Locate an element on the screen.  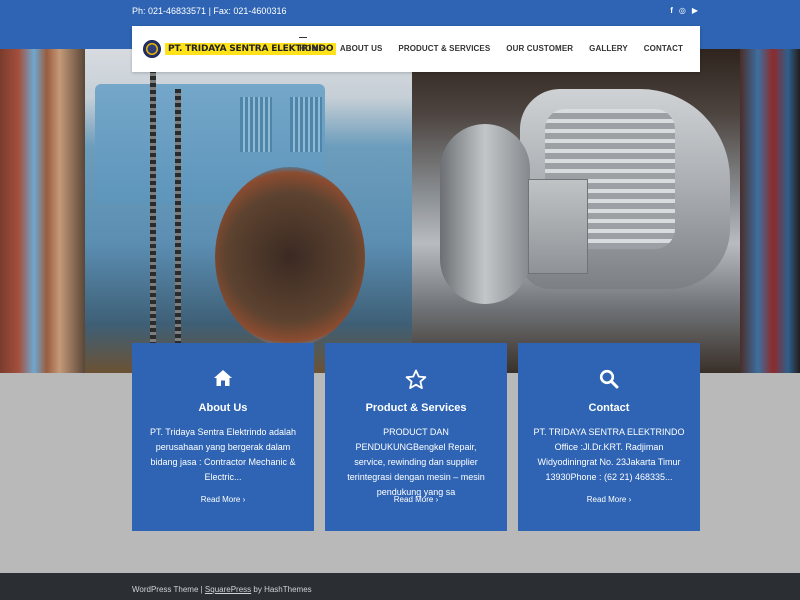
nav-about-us: ABOUT US is located at coordinates (361, 48).